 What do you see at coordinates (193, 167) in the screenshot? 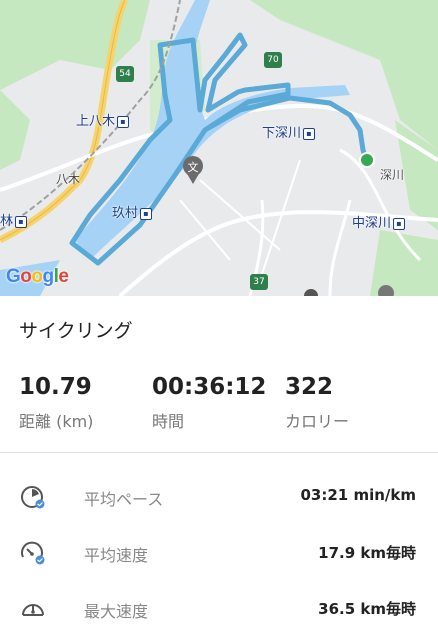
I see `svg-text: 文` at bounding box center [193, 167].